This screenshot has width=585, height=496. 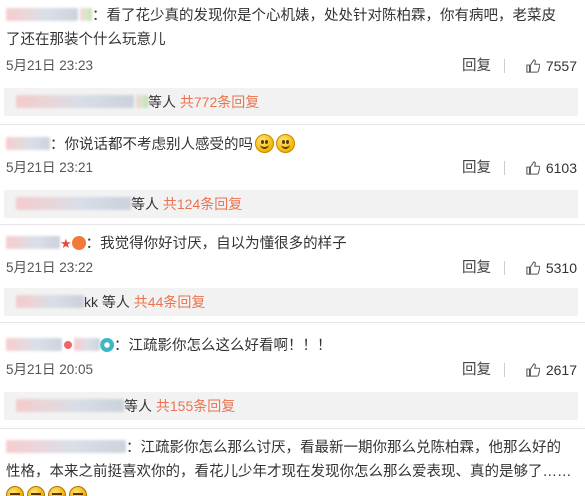 I want to click on like-button: 5310, so click(x=551, y=268).